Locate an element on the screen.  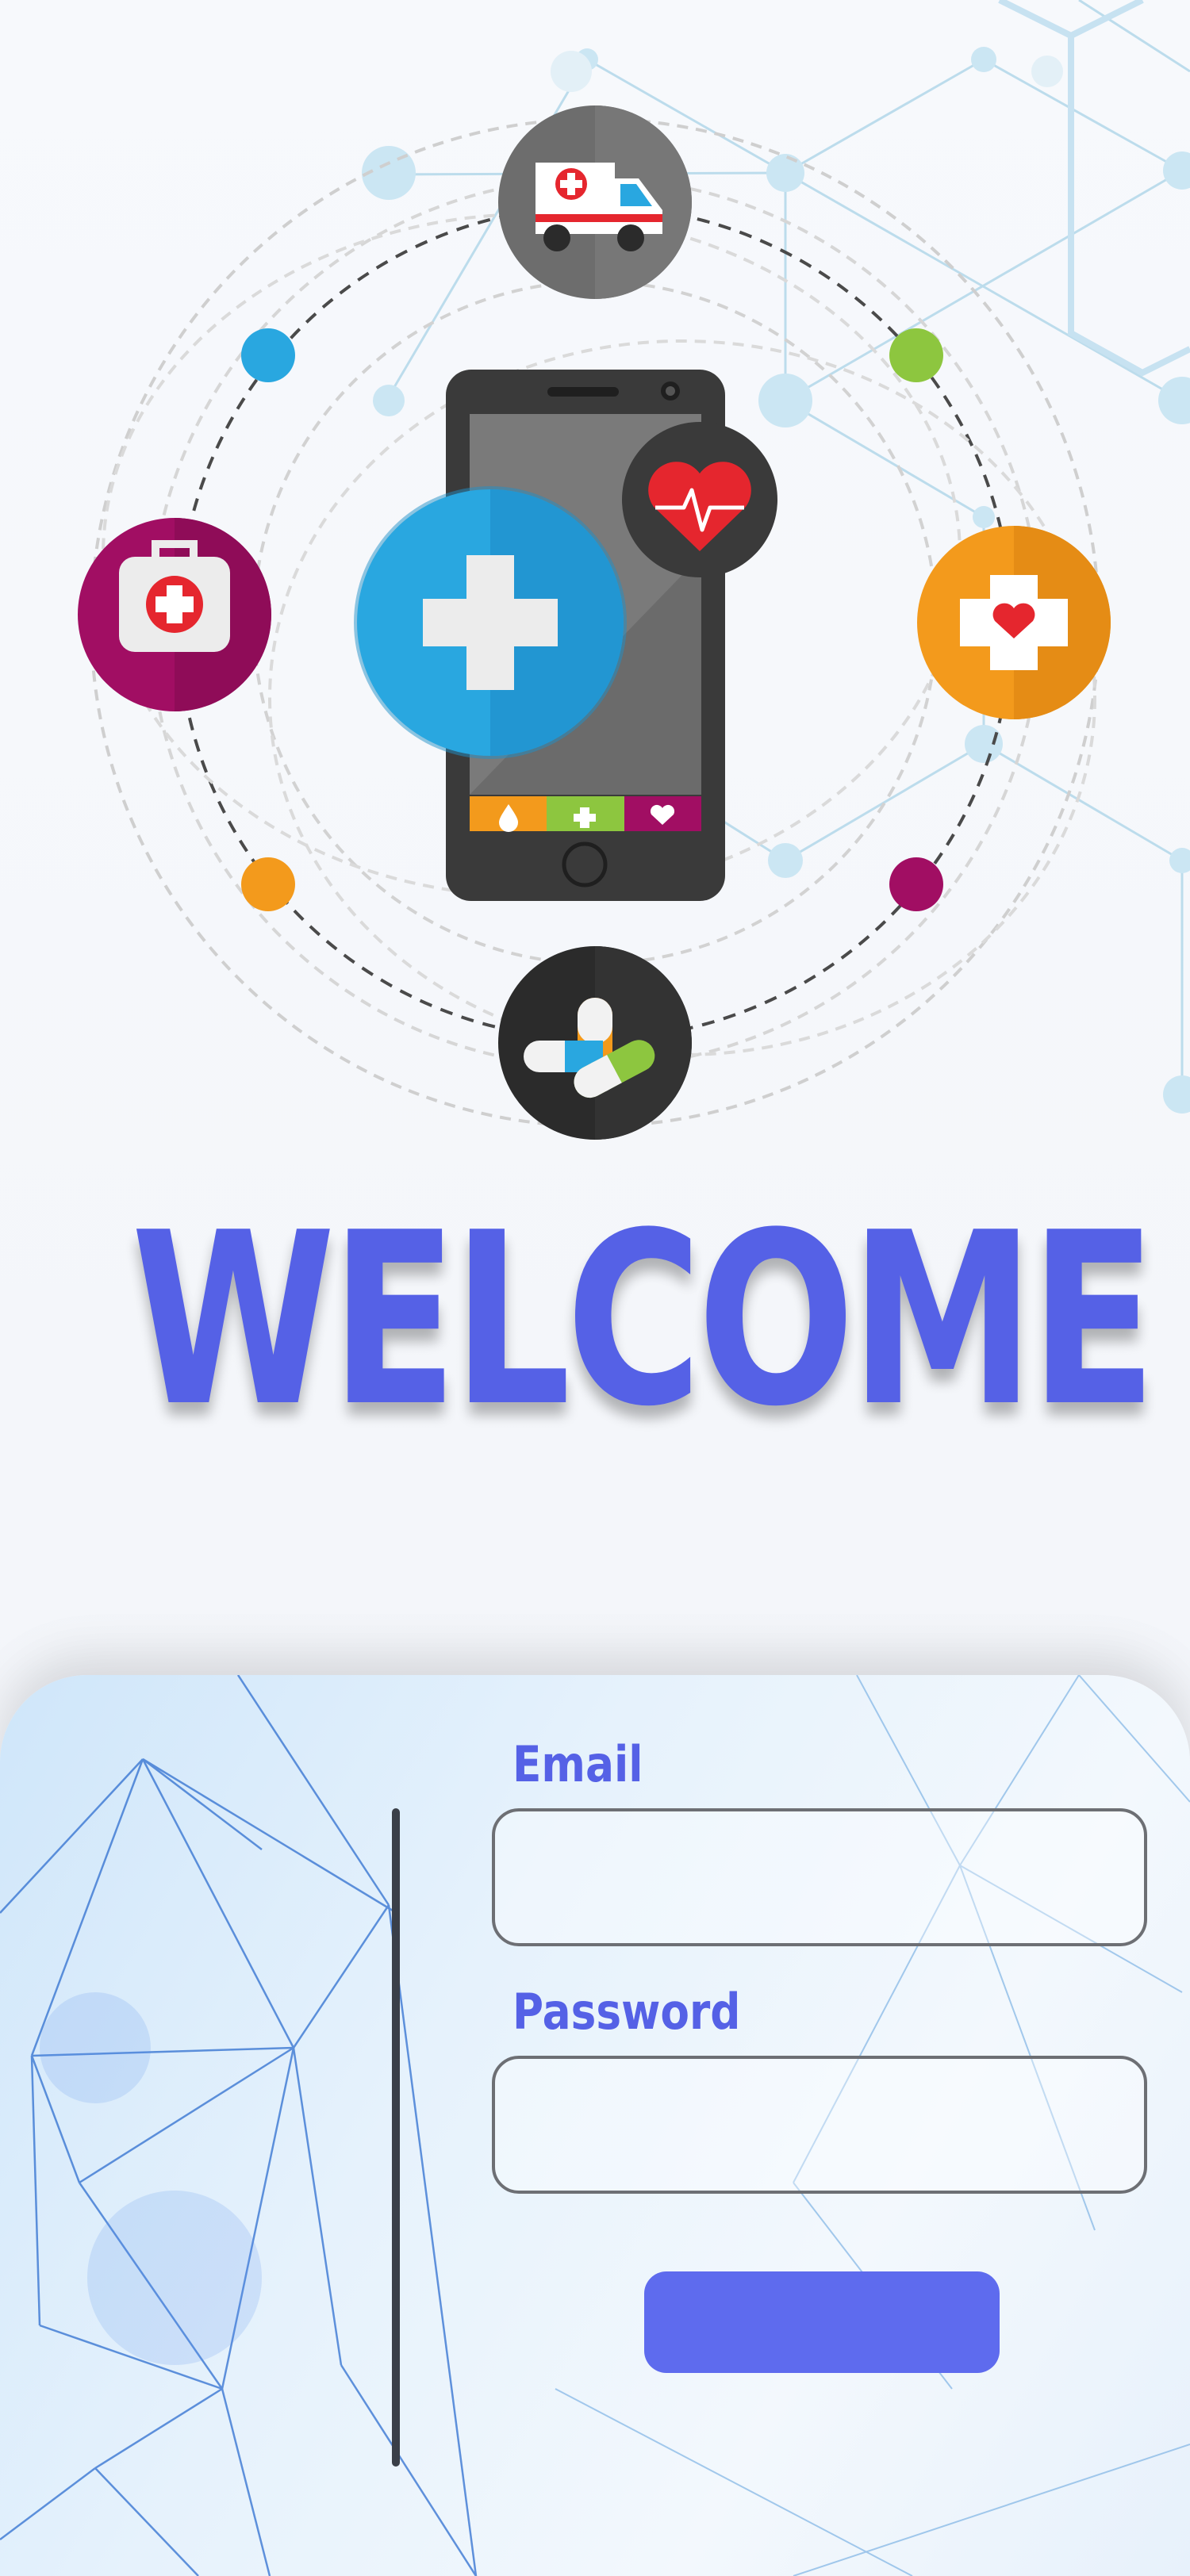
welcome-heading: WELCOME is located at coordinates (644, 1320).